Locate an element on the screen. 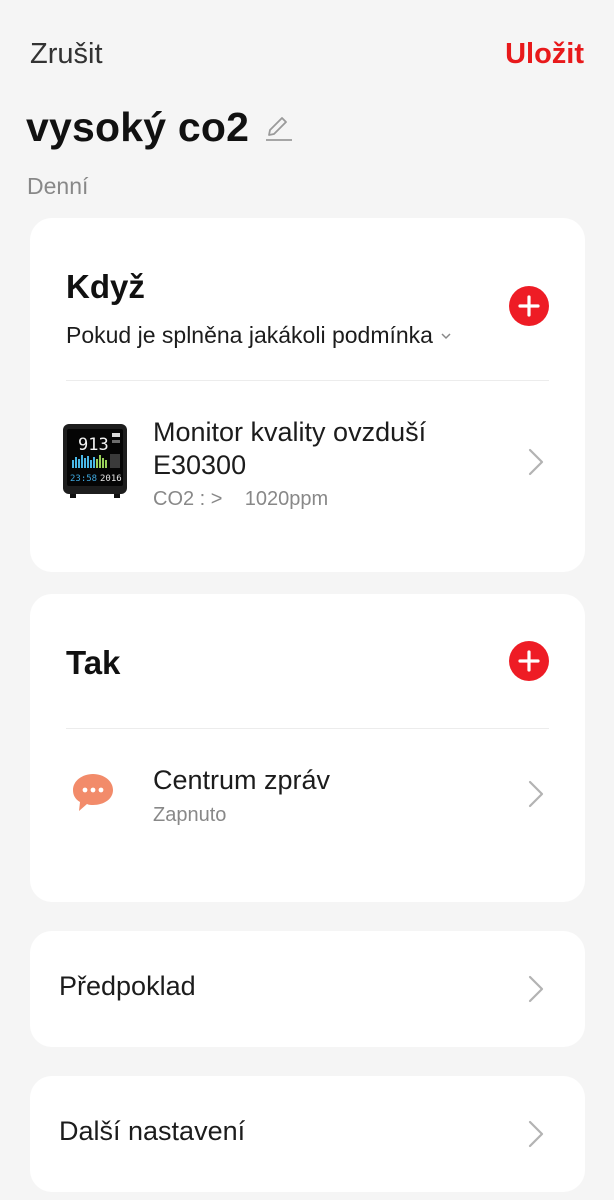  device-name: Monitor kvality ovzduší E30300 is located at coordinates (289, 449).